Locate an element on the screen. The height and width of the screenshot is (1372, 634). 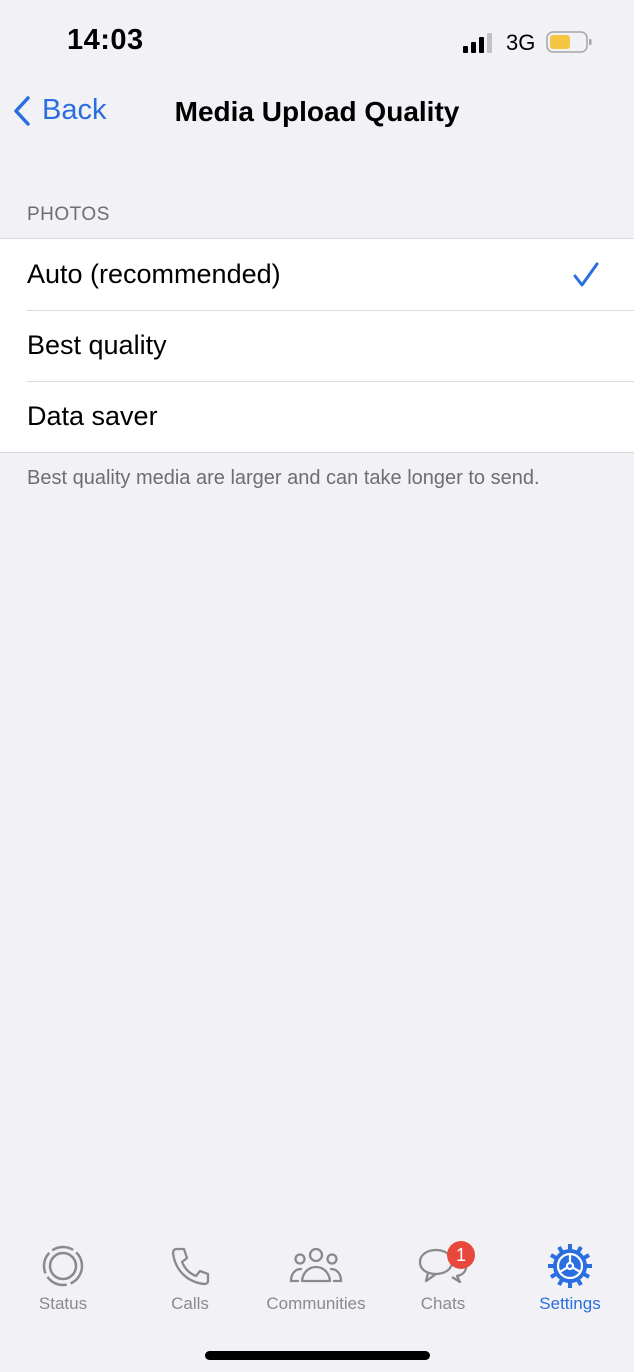
tab-communities: Communities is located at coordinates (316, 1277).